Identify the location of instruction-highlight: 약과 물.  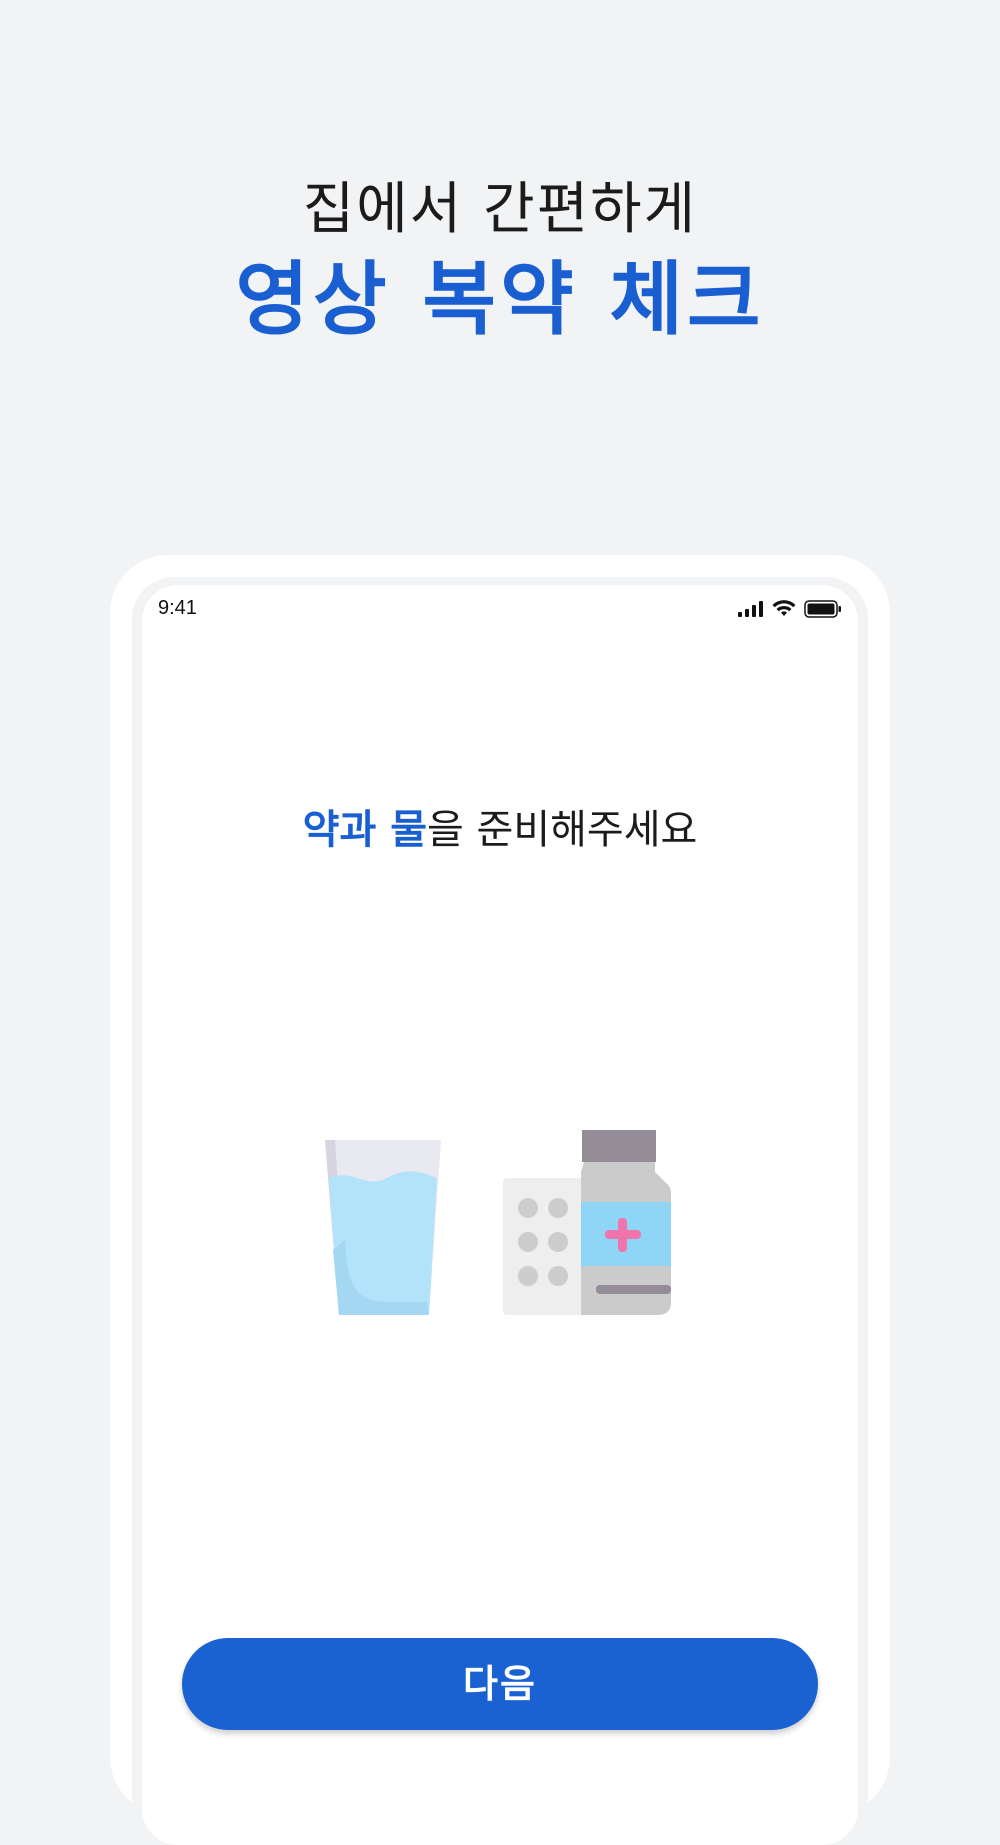
(364, 830).